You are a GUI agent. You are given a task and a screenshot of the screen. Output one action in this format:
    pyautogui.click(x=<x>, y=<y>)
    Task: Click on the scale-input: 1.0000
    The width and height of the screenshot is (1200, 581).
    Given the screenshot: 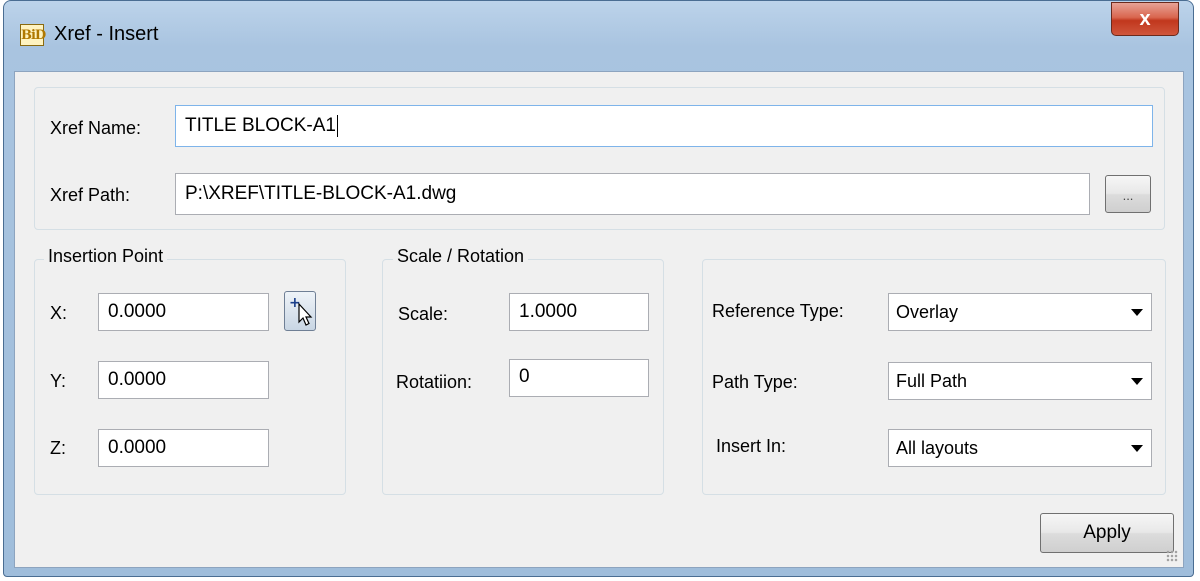 What is the action you would take?
    pyautogui.click(x=579, y=312)
    